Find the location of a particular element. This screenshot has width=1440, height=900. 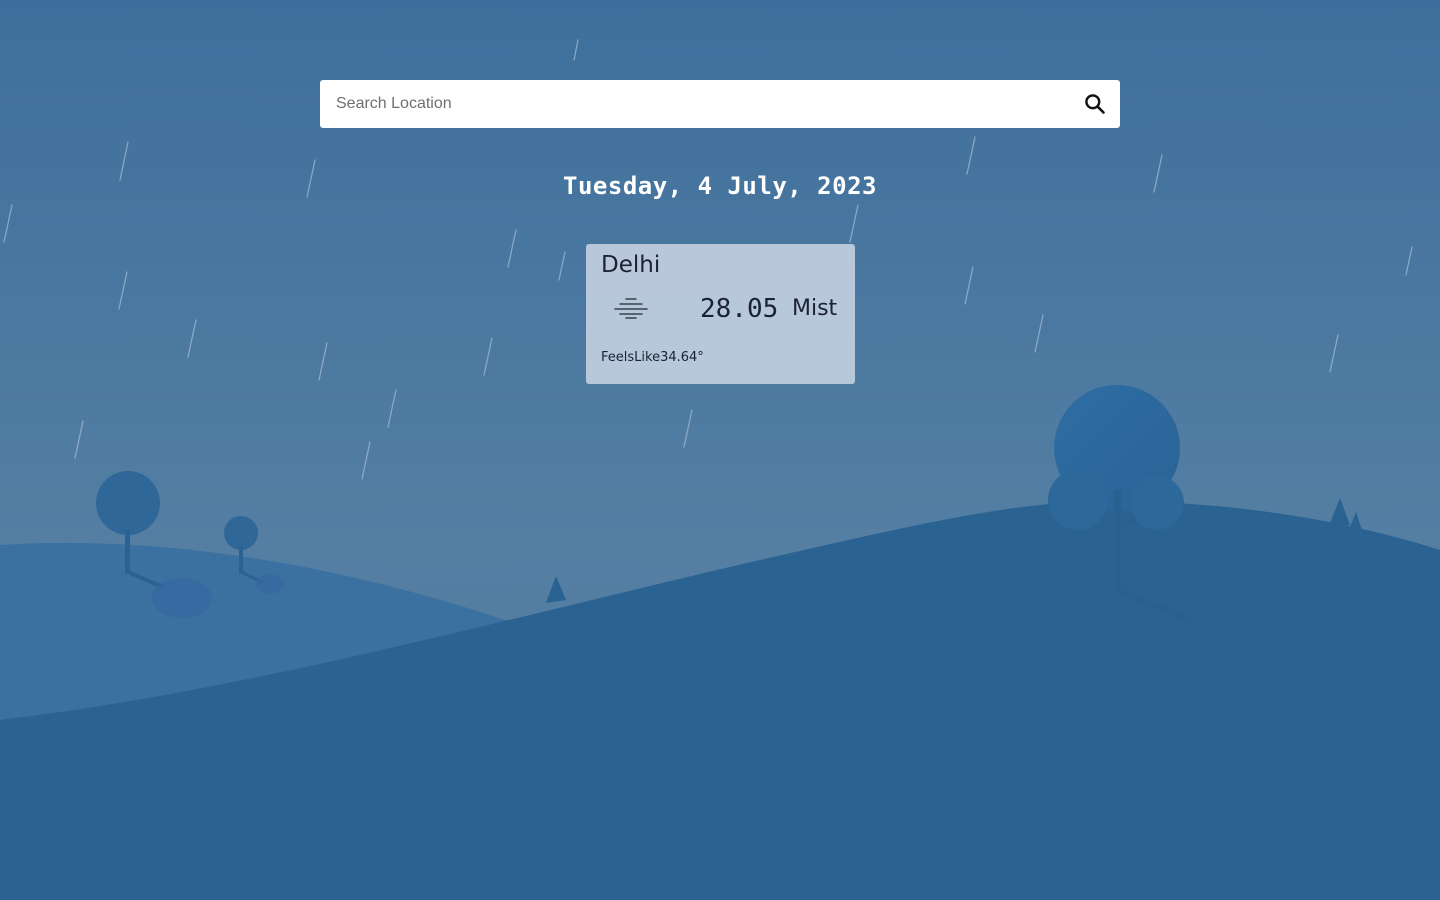

temperature: 28.05 is located at coordinates (739, 309).